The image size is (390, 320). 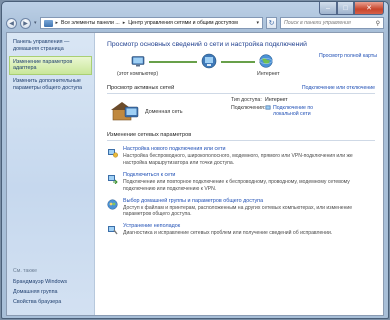 I want to click on search-icon: ⚲, so click(x=377, y=23).